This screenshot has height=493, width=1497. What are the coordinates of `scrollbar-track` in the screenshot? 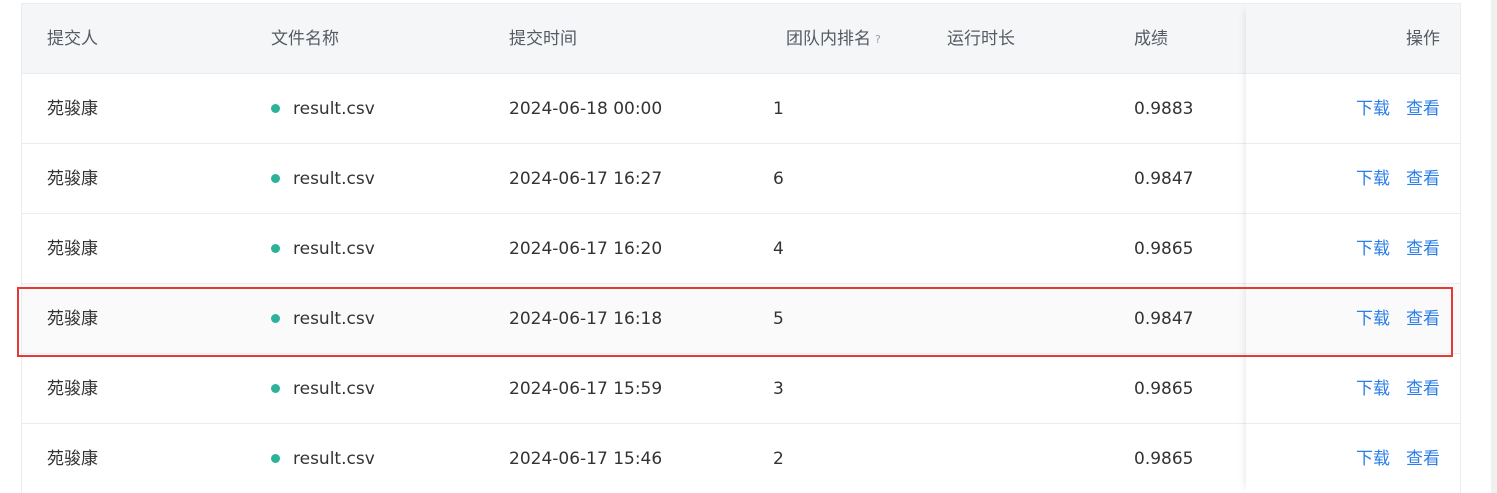 It's located at (1494, 246).